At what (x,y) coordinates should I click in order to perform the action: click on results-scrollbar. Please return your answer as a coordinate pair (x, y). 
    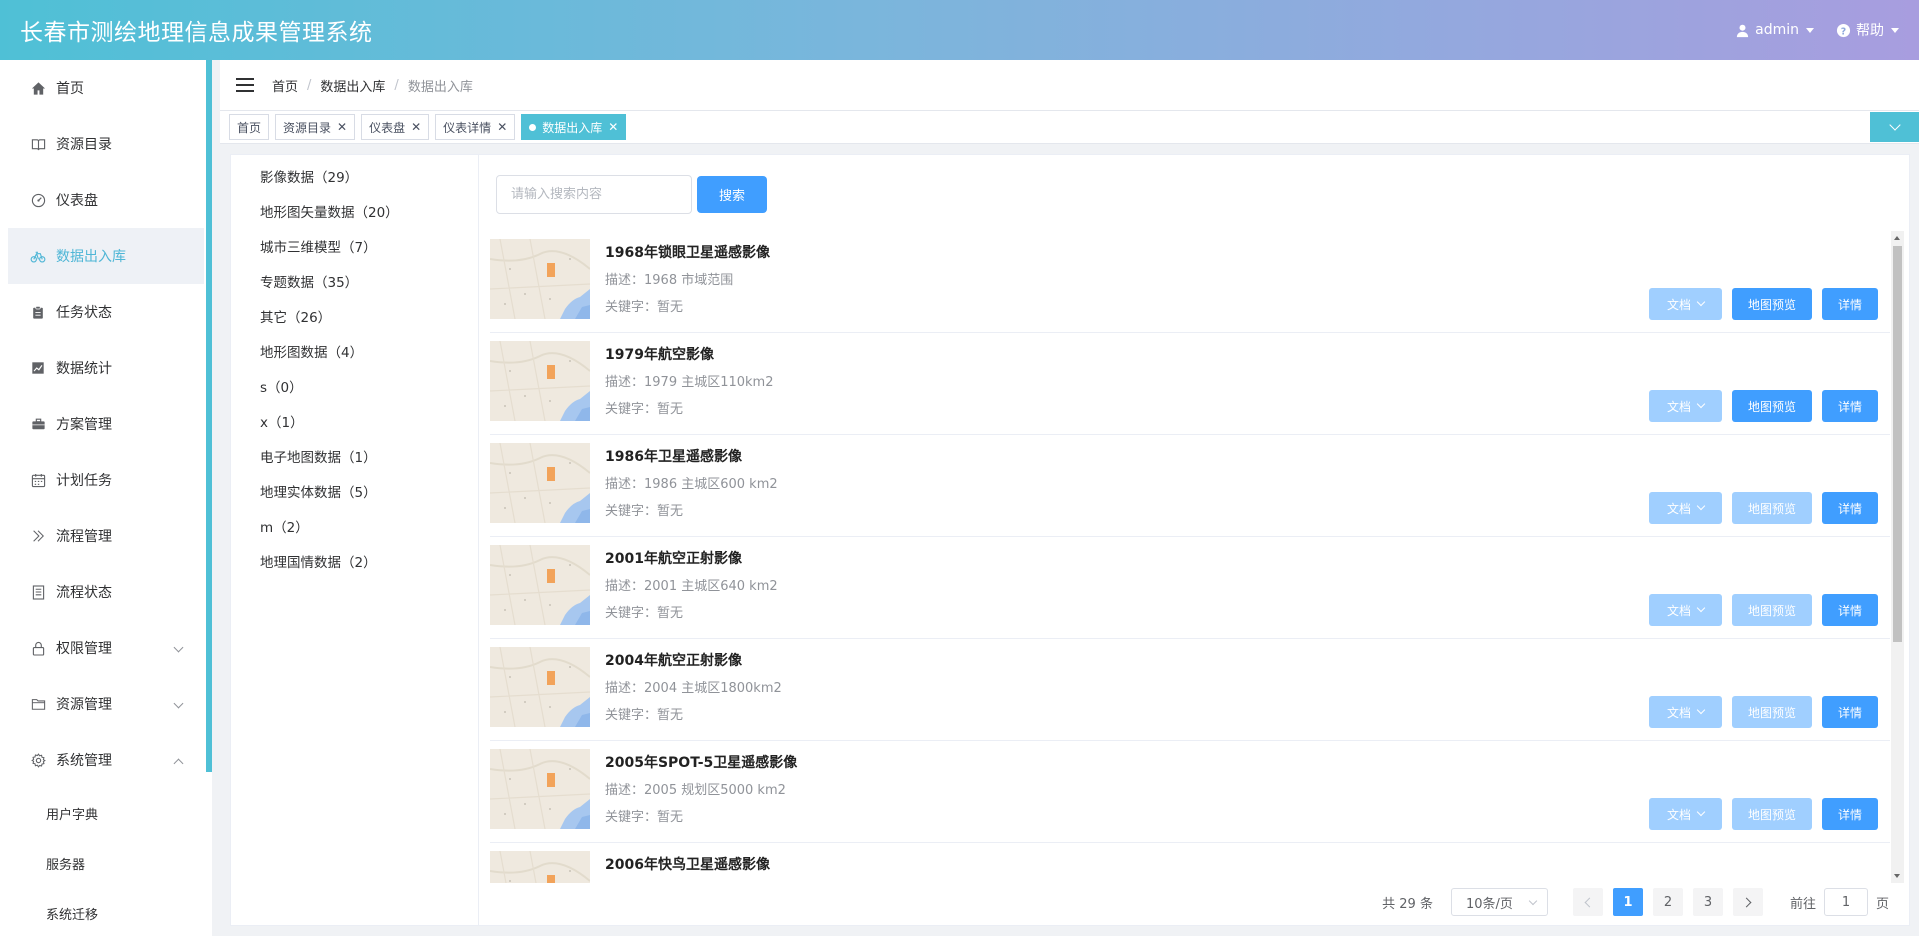
    Looking at the image, I should click on (1897, 557).